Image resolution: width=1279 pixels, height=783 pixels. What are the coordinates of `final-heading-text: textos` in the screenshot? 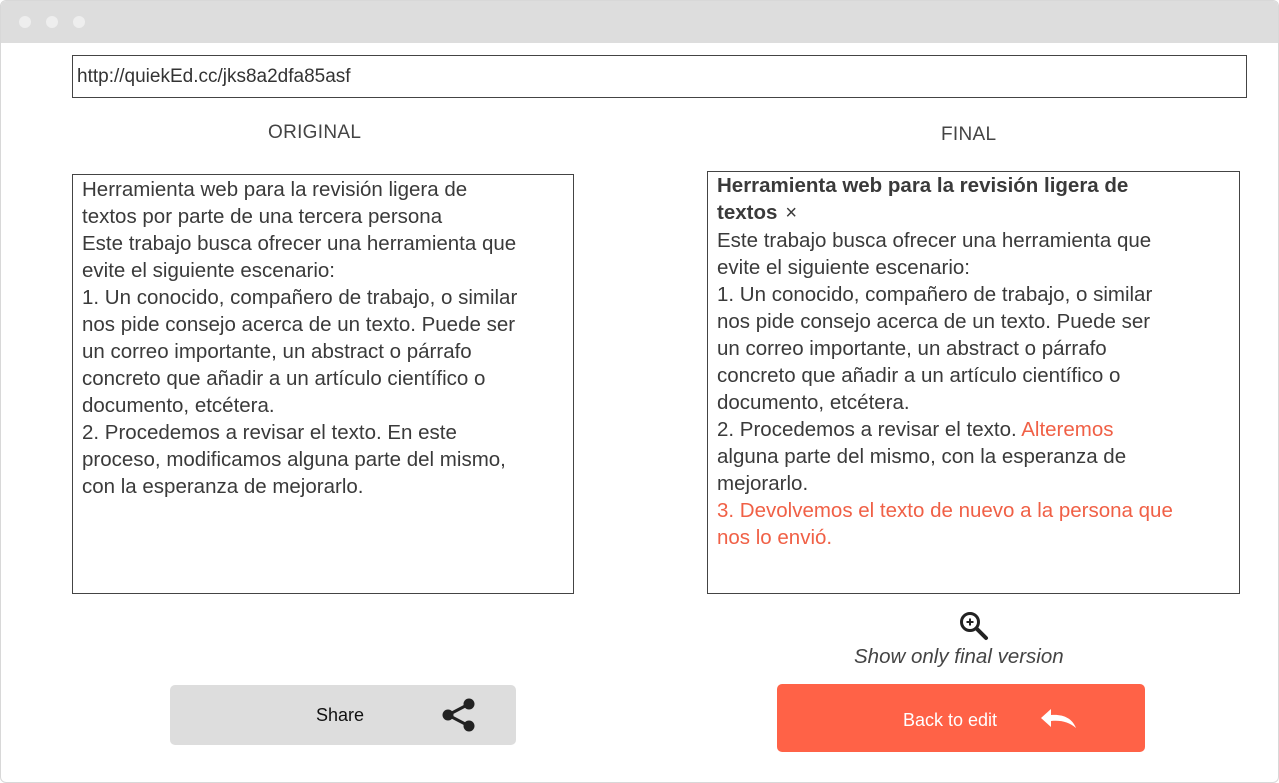 It's located at (747, 212).